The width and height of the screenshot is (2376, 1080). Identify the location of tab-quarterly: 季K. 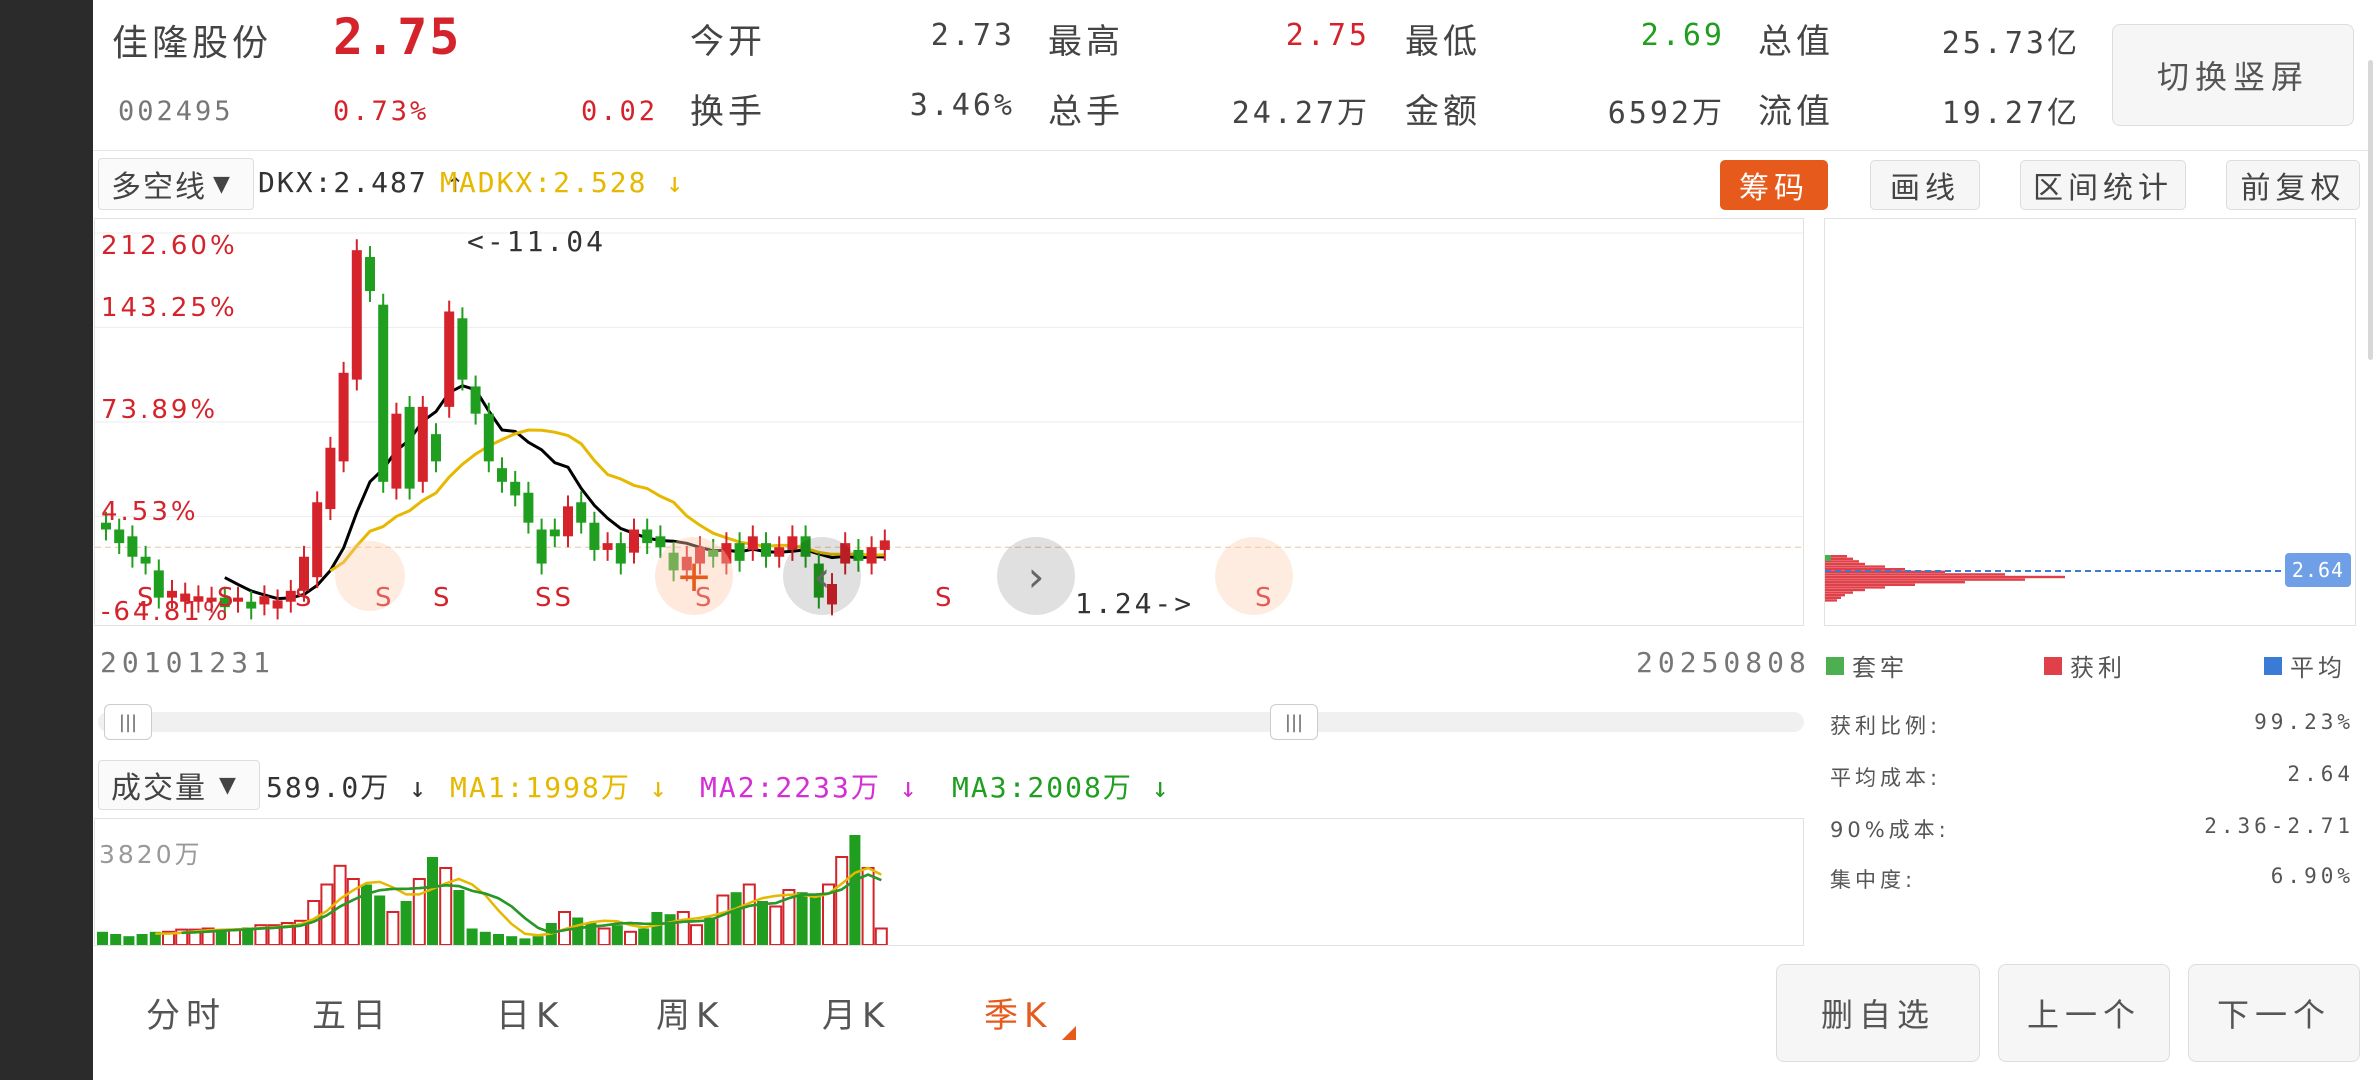
(1018, 1012).